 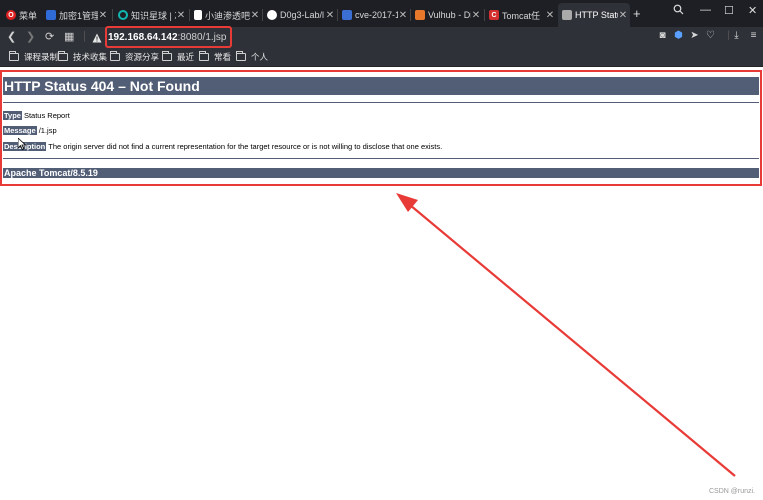 I want to click on cloud-icon, so click(x=347, y=15).